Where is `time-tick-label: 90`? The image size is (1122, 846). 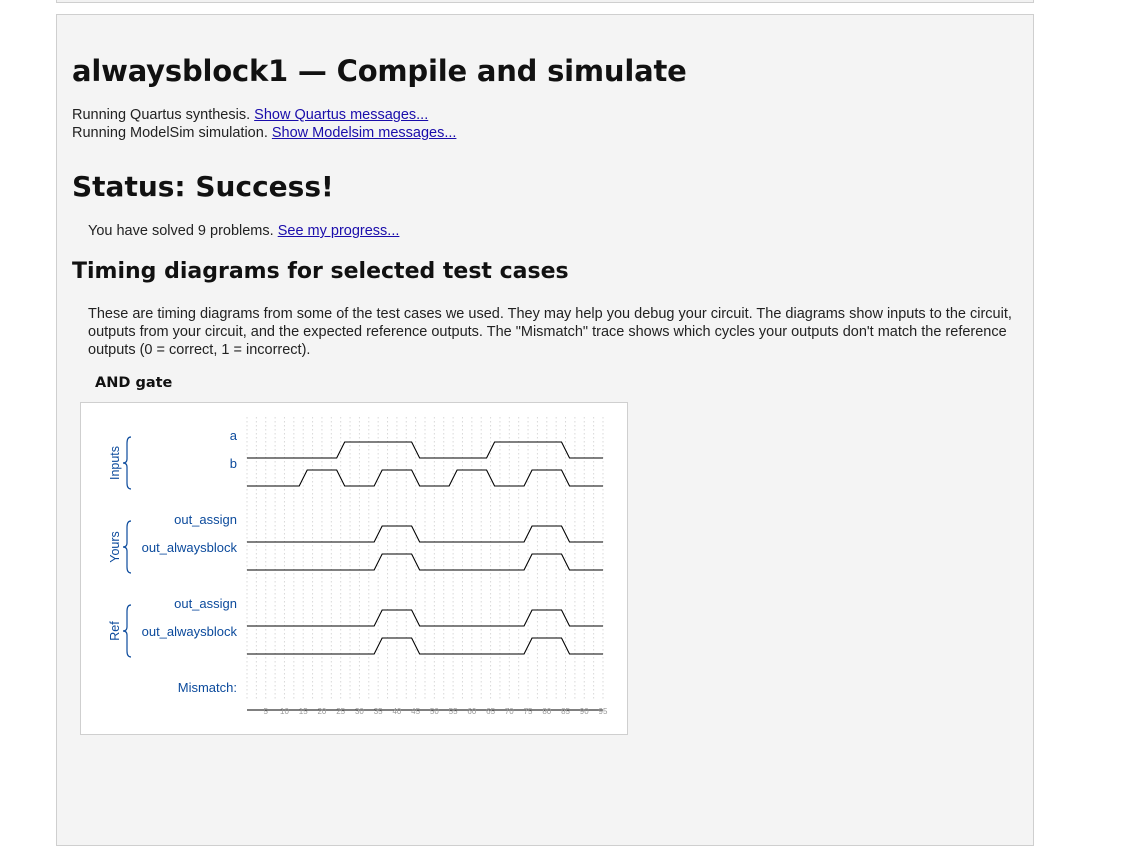
time-tick-label: 90 is located at coordinates (584, 711).